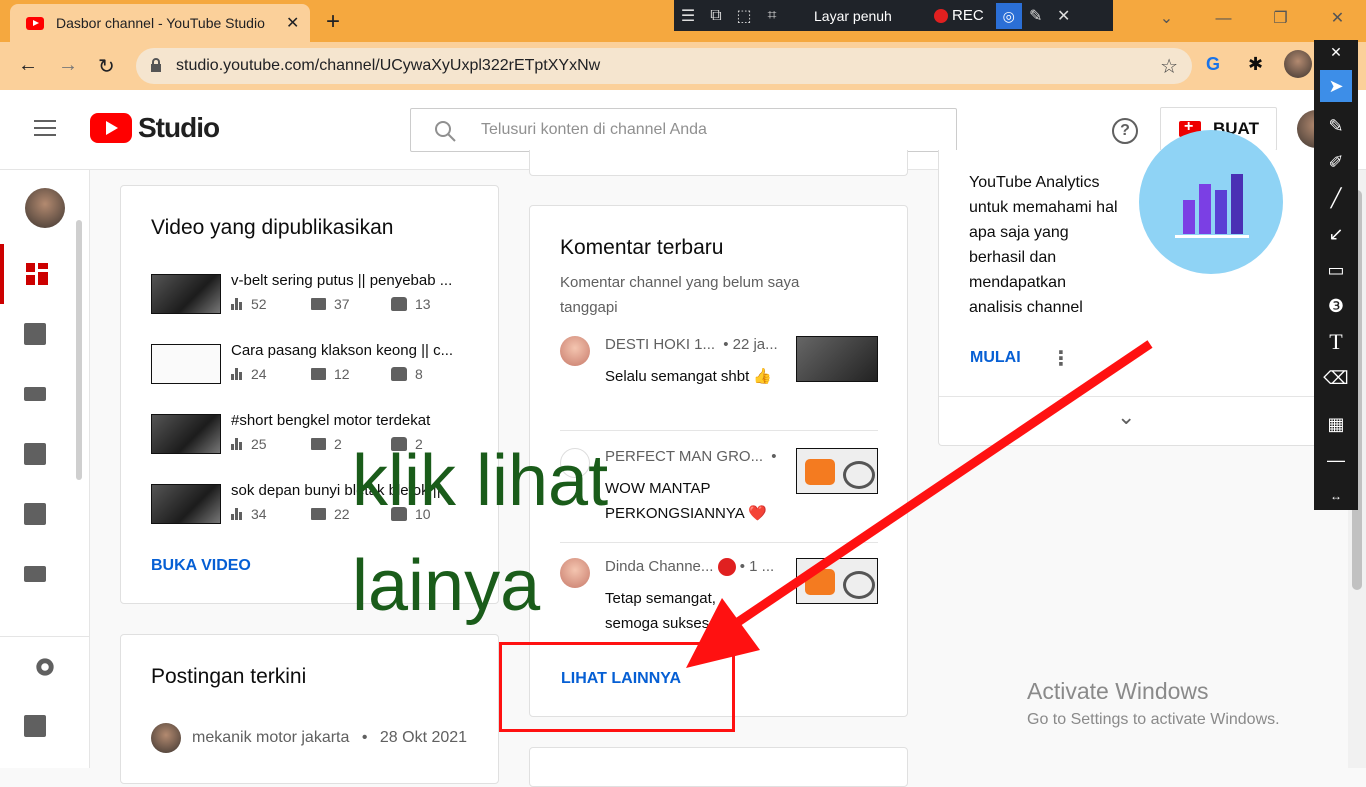 This screenshot has width=1366, height=787. What do you see at coordinates (683, 130) in the screenshot?
I see `search-input: Telusuri konten di channel Anda` at bounding box center [683, 130].